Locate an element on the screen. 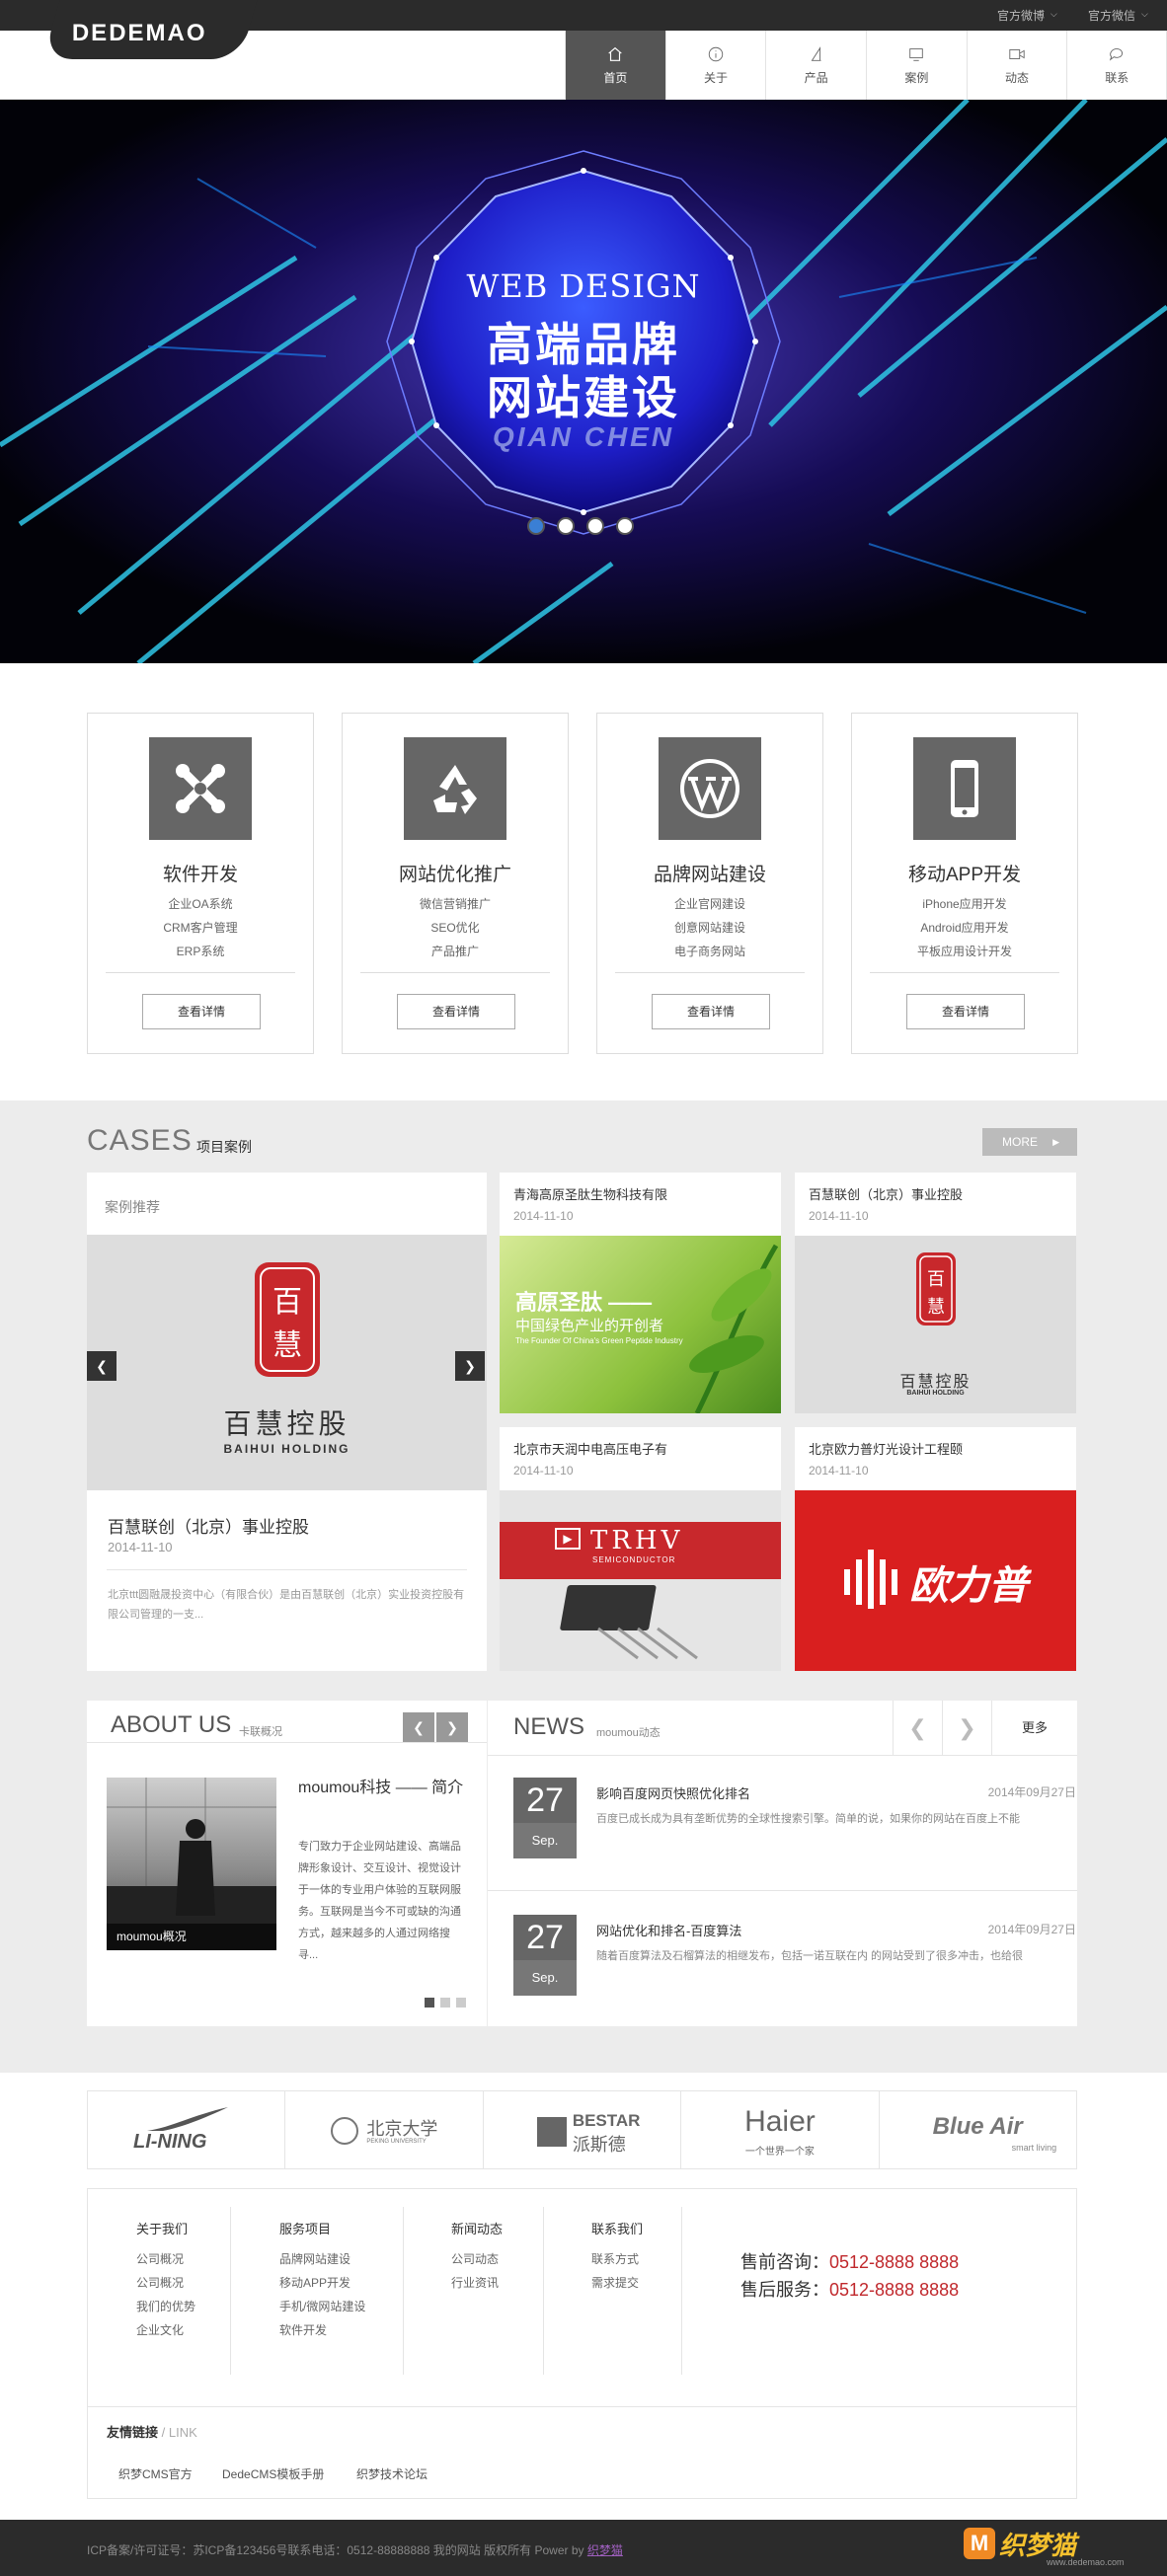 The height and width of the screenshot is (2576, 1167). news-prev-button: ❮ is located at coordinates (918, 1728).